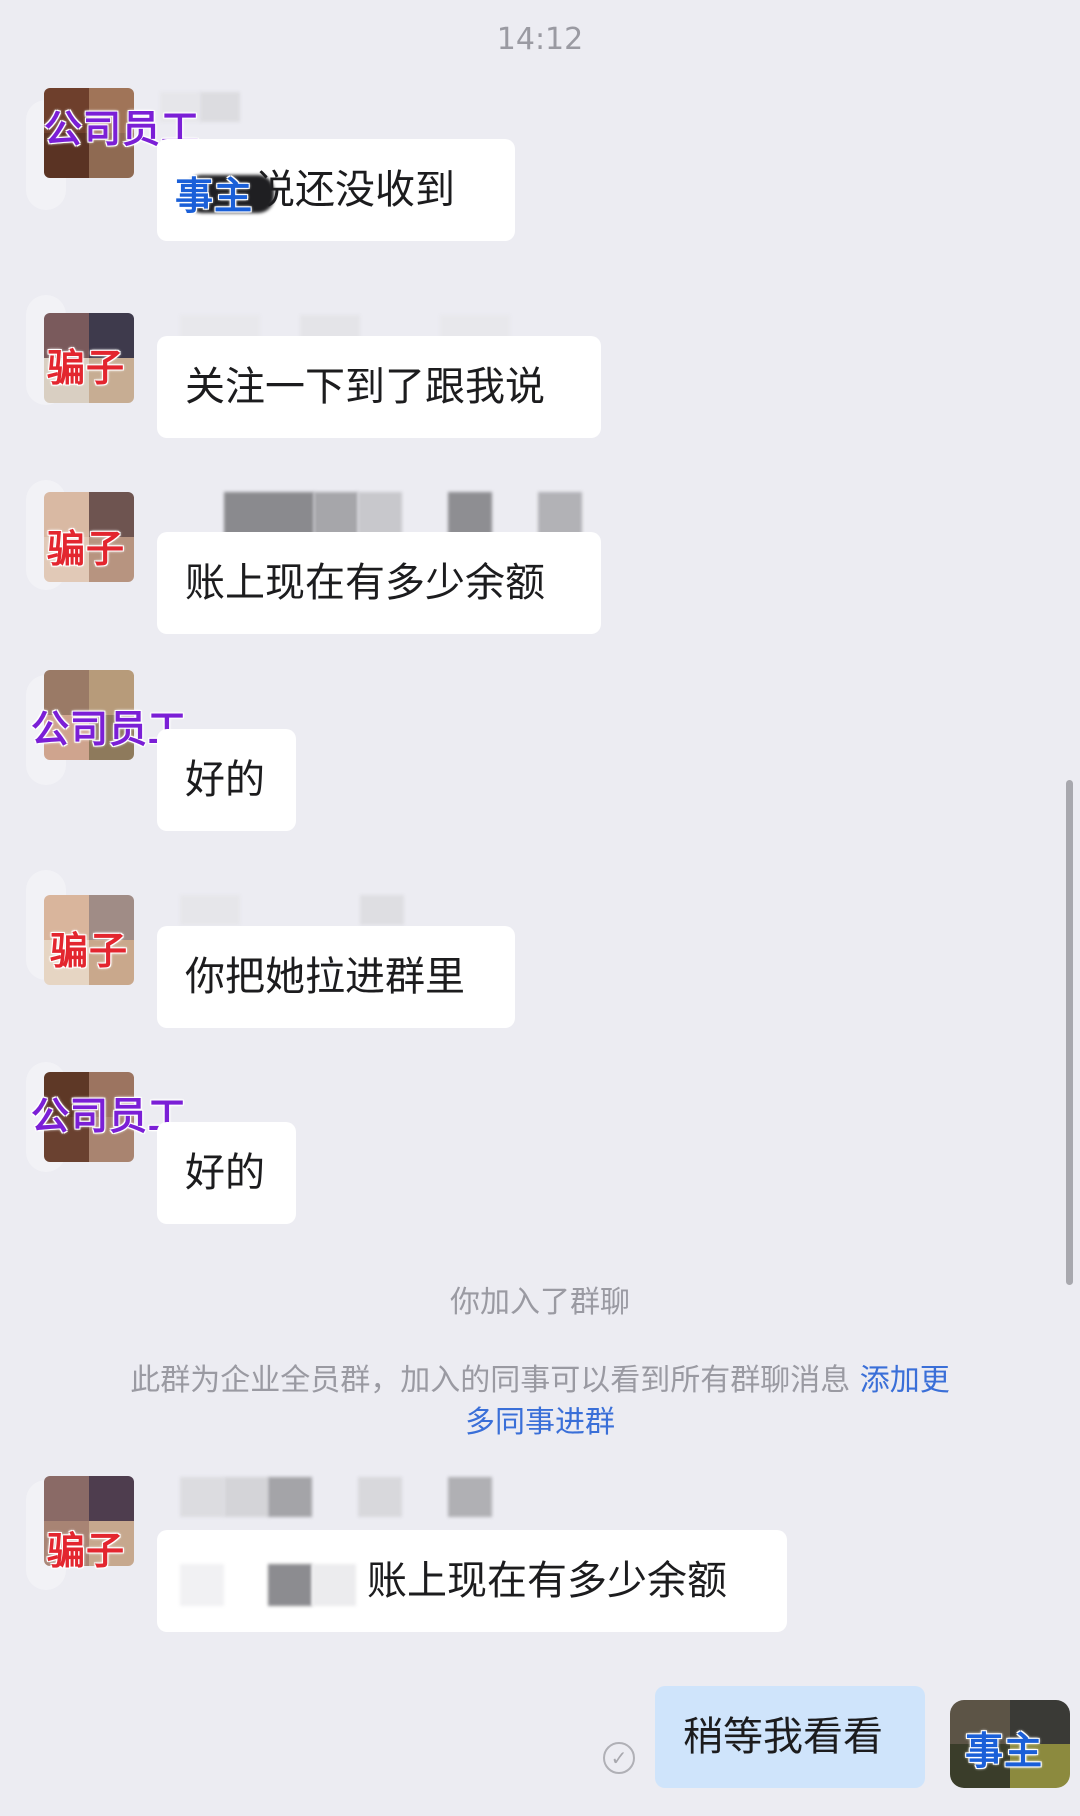  What do you see at coordinates (547, 1581) in the screenshot?
I see `message-text: 账上现在有多少余额` at bounding box center [547, 1581].